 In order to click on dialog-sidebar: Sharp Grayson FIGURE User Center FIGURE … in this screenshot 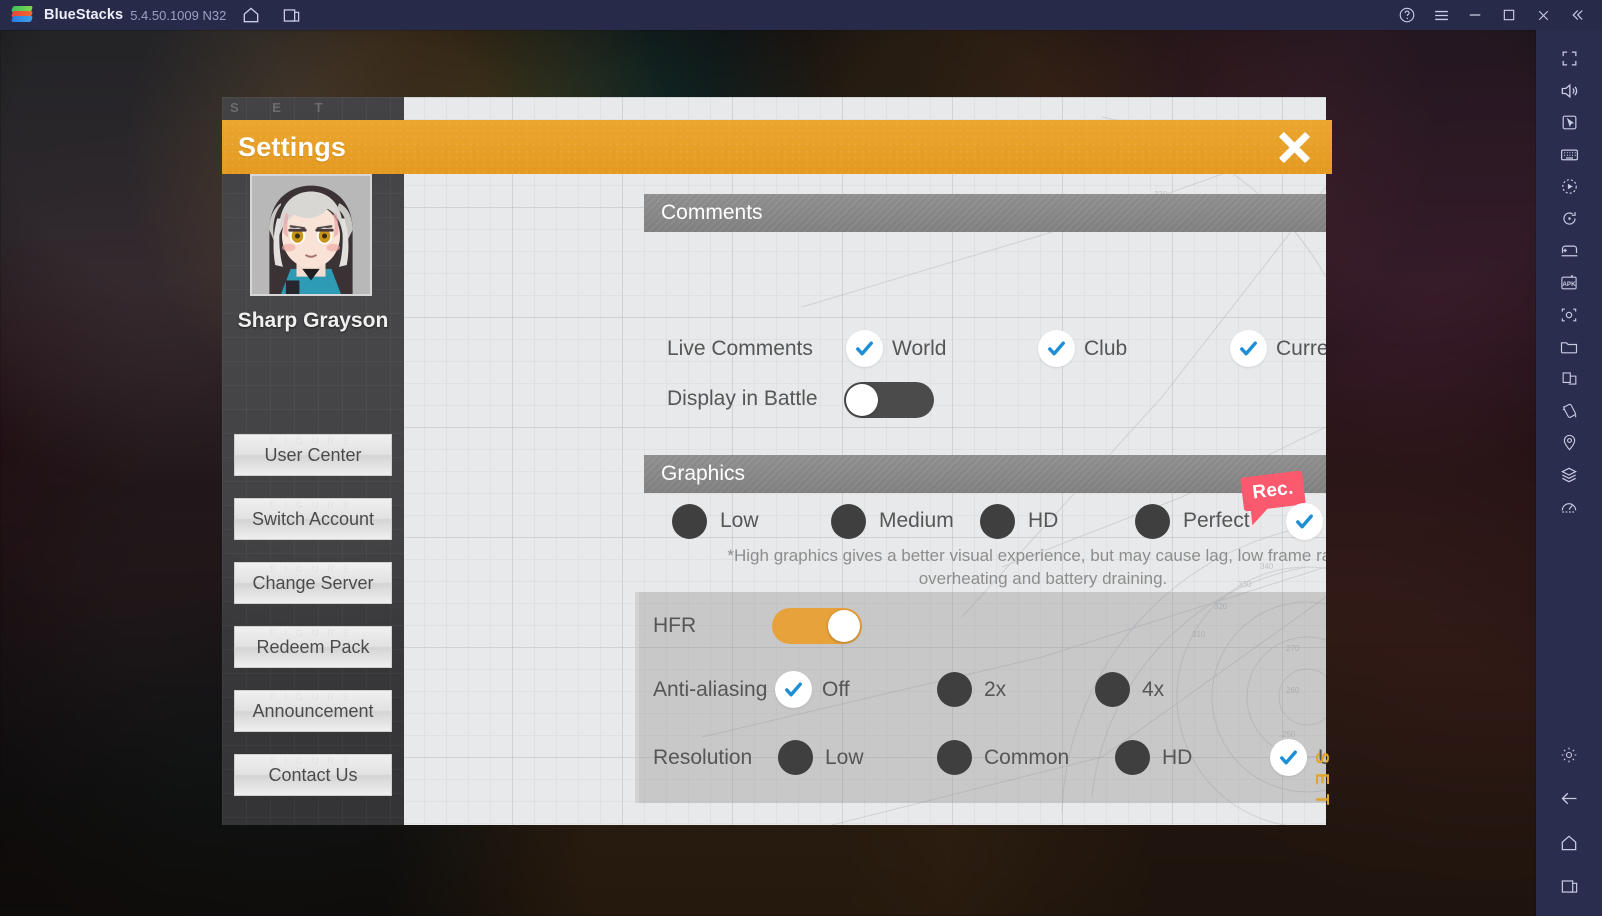, I will do `click(313, 461)`.